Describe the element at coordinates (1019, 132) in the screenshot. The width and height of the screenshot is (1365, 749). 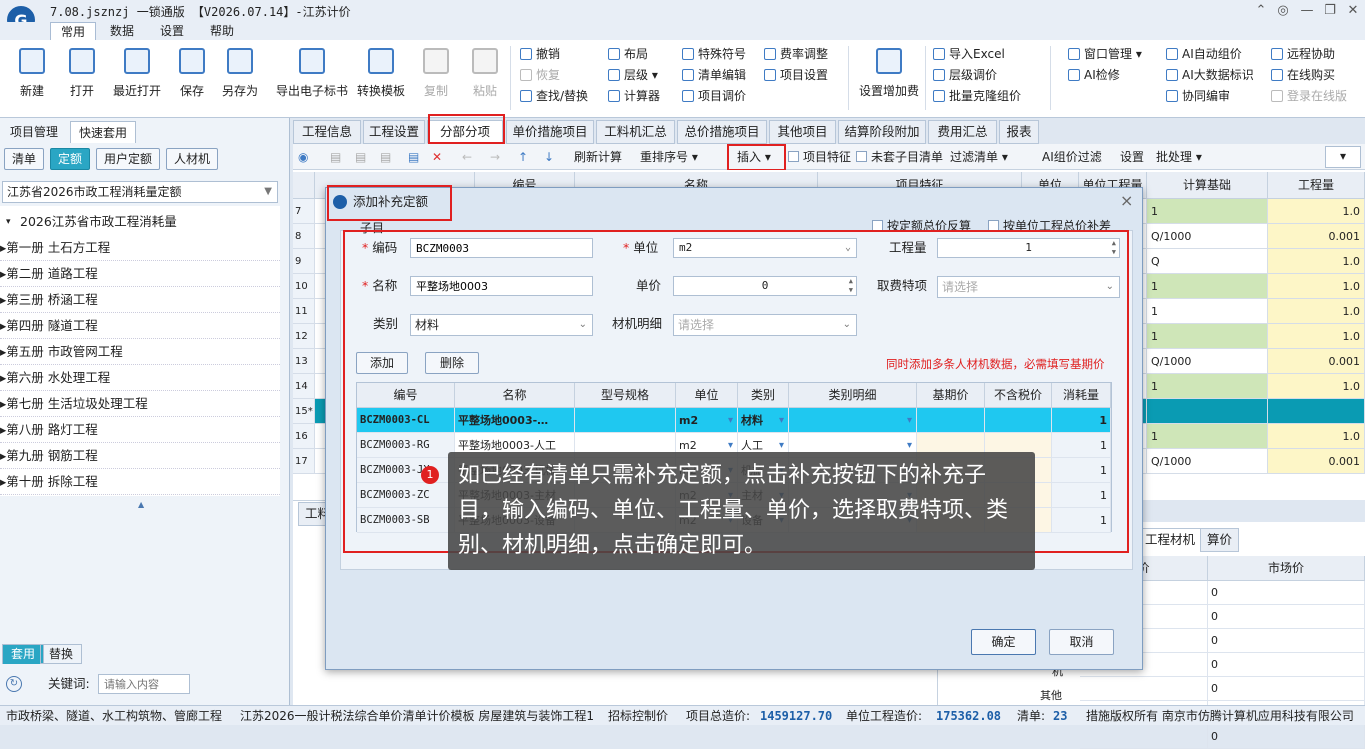
I see `main-tab: 报表` at that location.